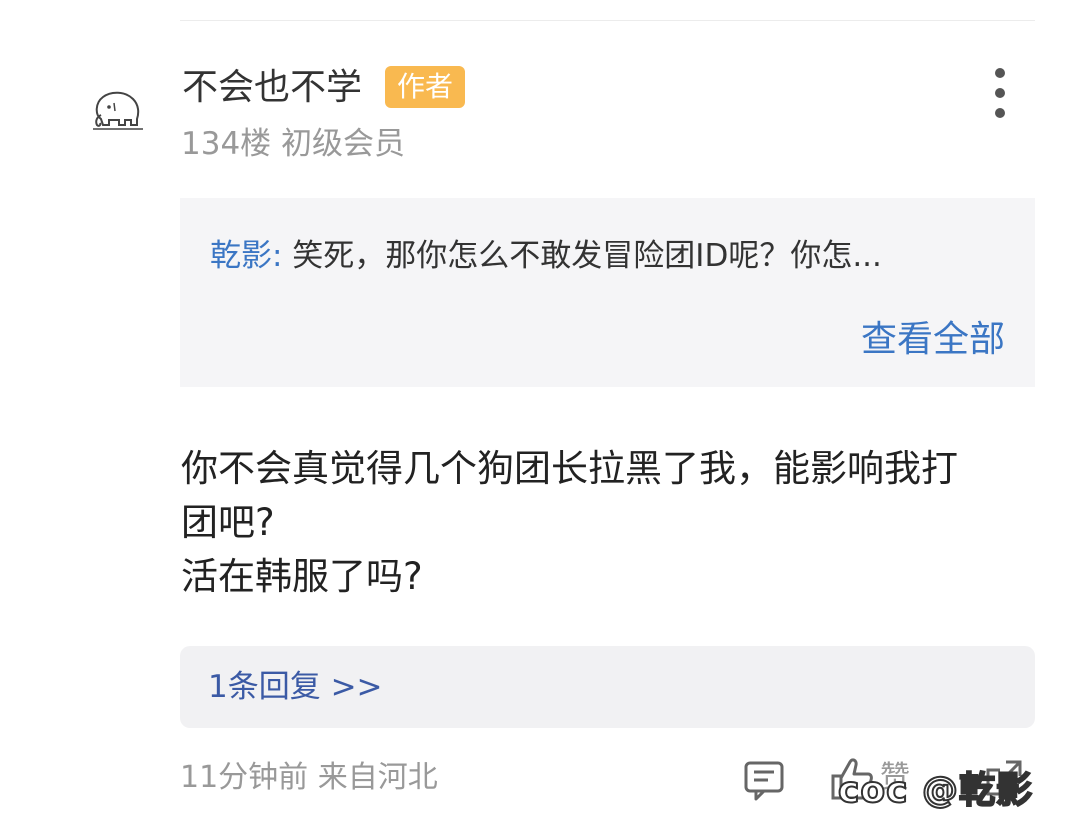 The height and width of the screenshot is (833, 1080). Describe the element at coordinates (425, 87) in the screenshot. I see `author-badge: 作者` at that location.